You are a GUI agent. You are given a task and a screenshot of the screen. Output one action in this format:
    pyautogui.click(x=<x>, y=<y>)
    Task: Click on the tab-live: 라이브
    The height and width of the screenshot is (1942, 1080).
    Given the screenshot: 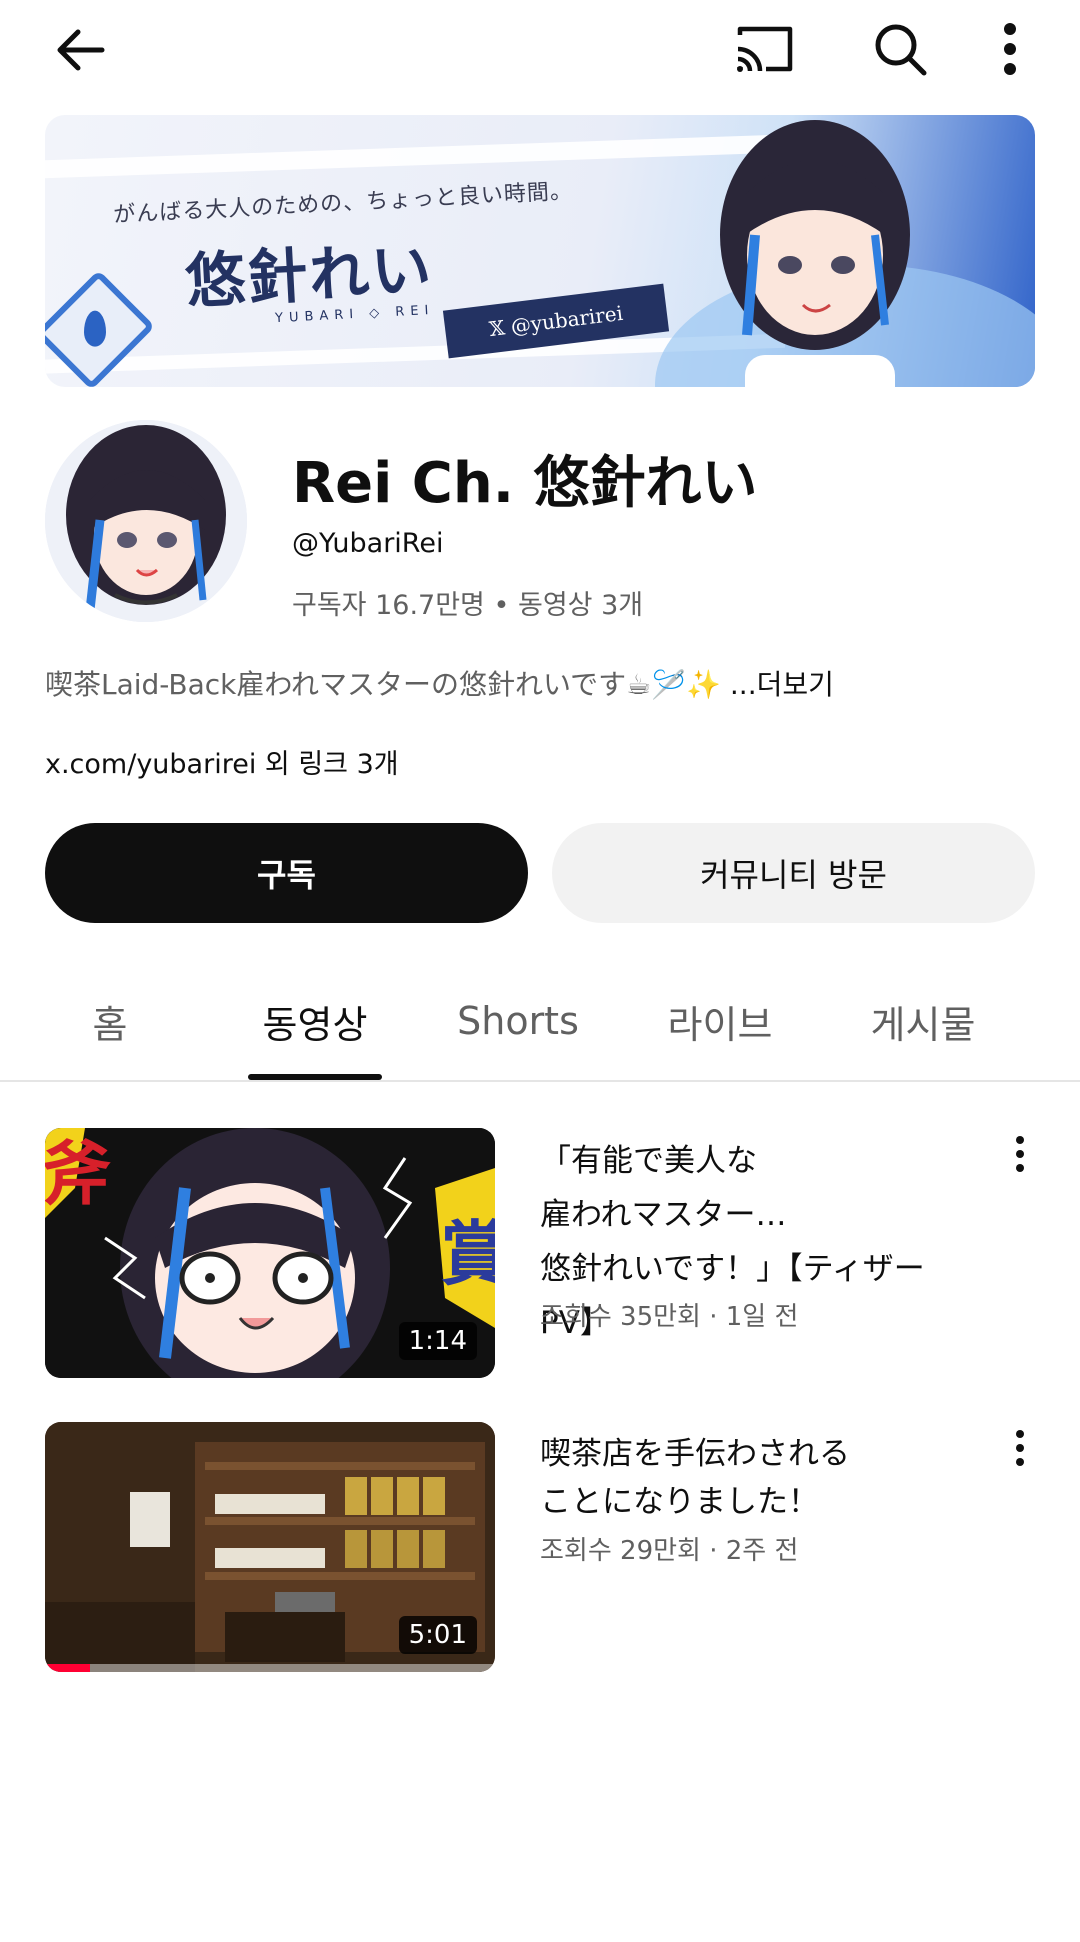 What is the action you would take?
    pyautogui.click(x=720, y=1021)
    